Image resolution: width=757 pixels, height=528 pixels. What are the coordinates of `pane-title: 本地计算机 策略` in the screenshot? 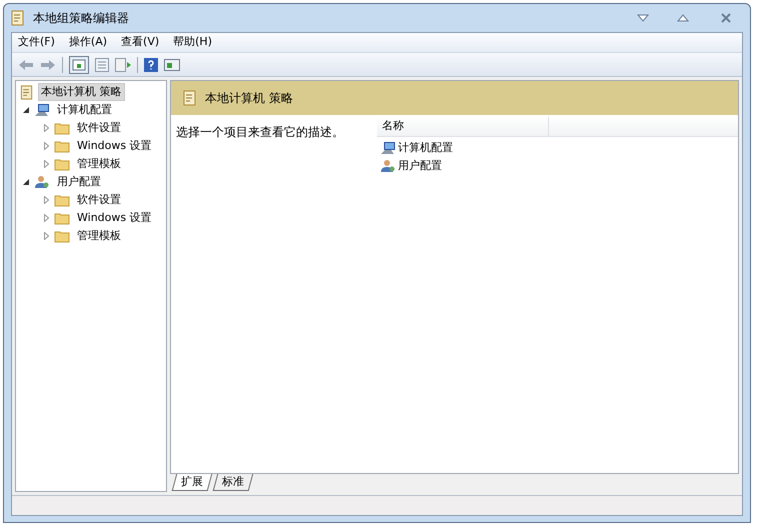 It's located at (249, 98).